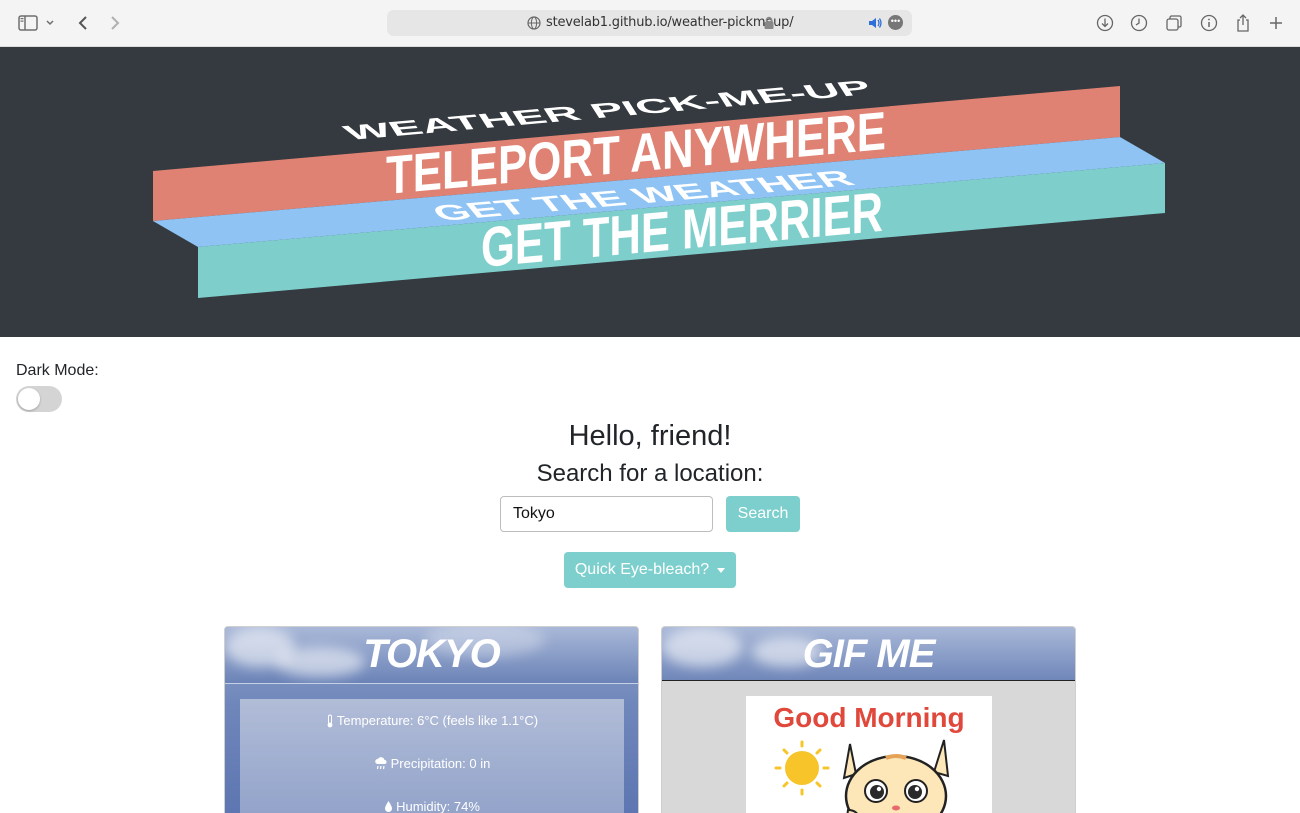 Image resolution: width=1300 pixels, height=813 pixels. I want to click on cloud-rain-icon, so click(380, 763).